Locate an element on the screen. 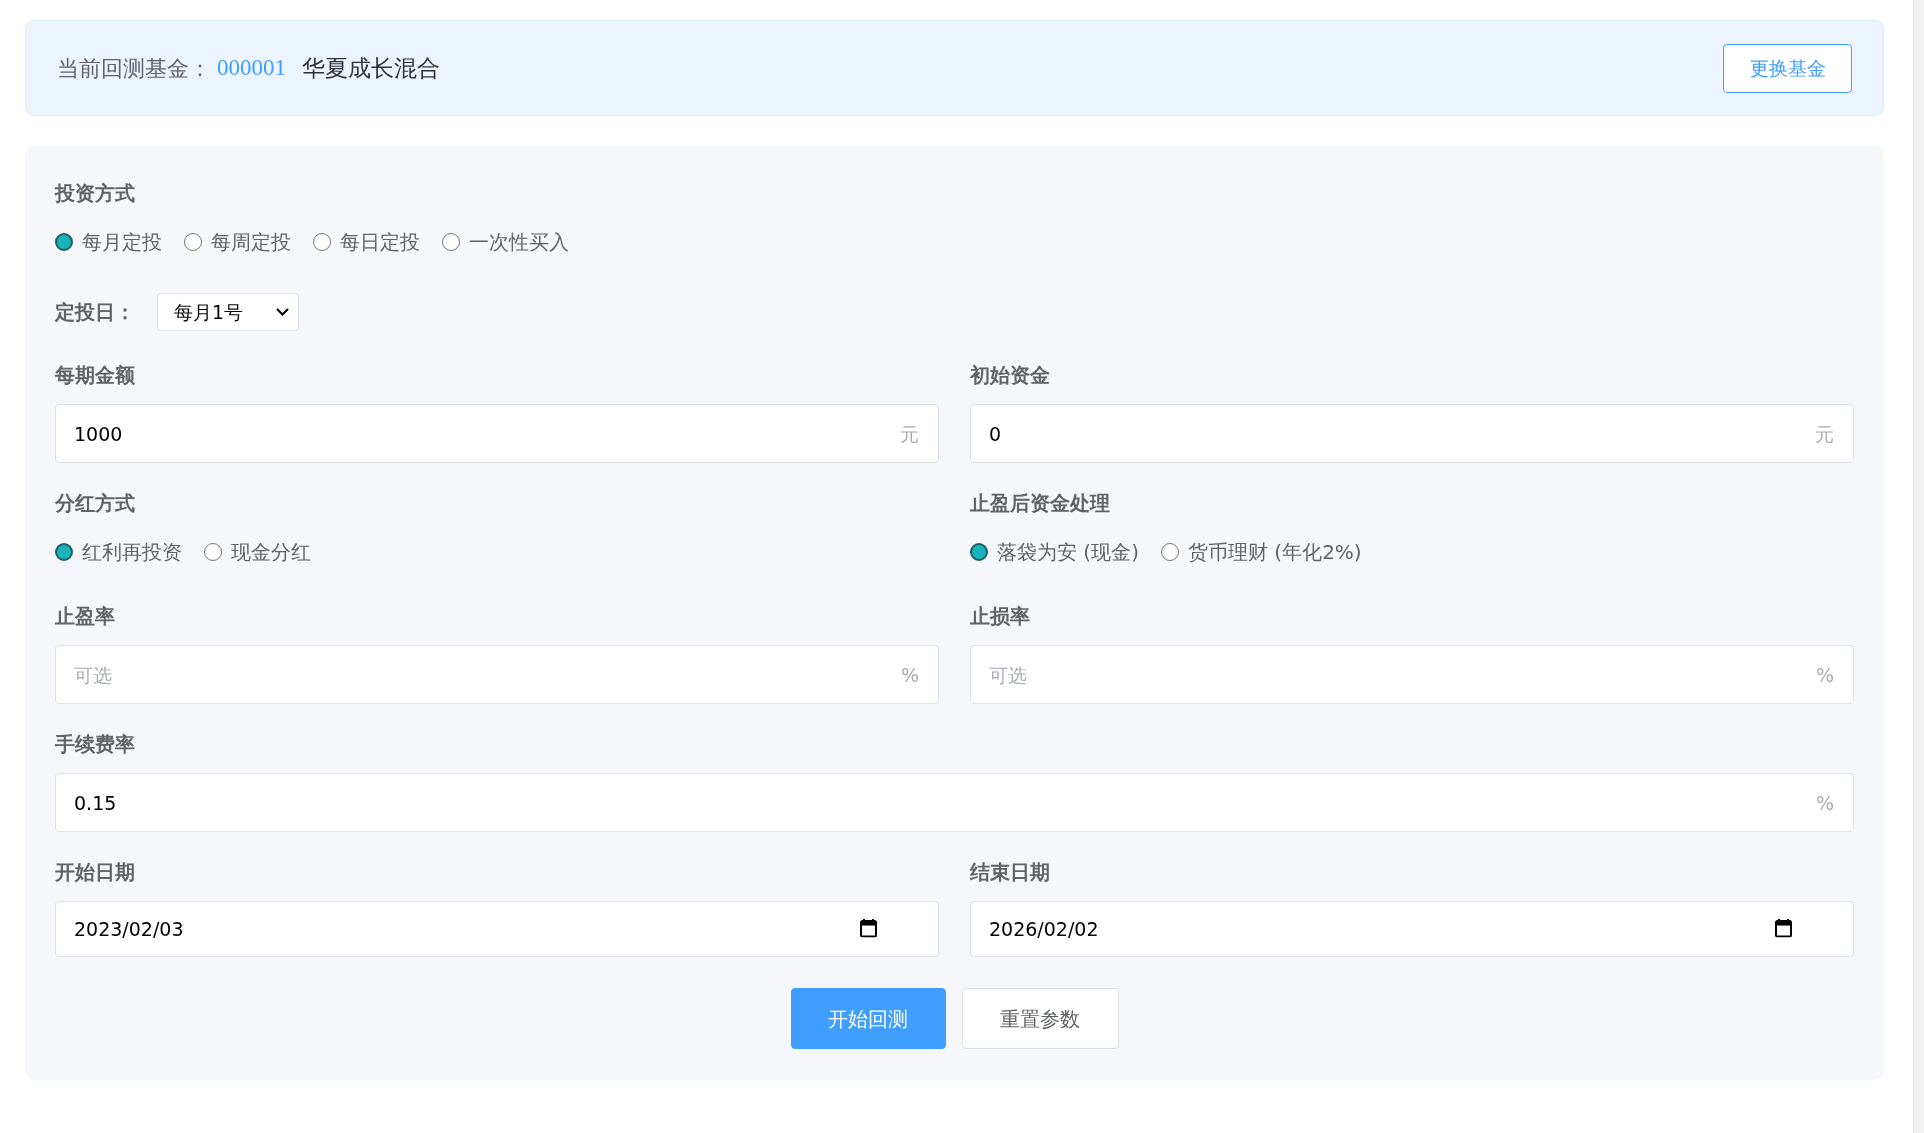 Image resolution: width=1924 pixels, height=1133 pixels. field-label: 分红方式 is located at coordinates (95, 503).